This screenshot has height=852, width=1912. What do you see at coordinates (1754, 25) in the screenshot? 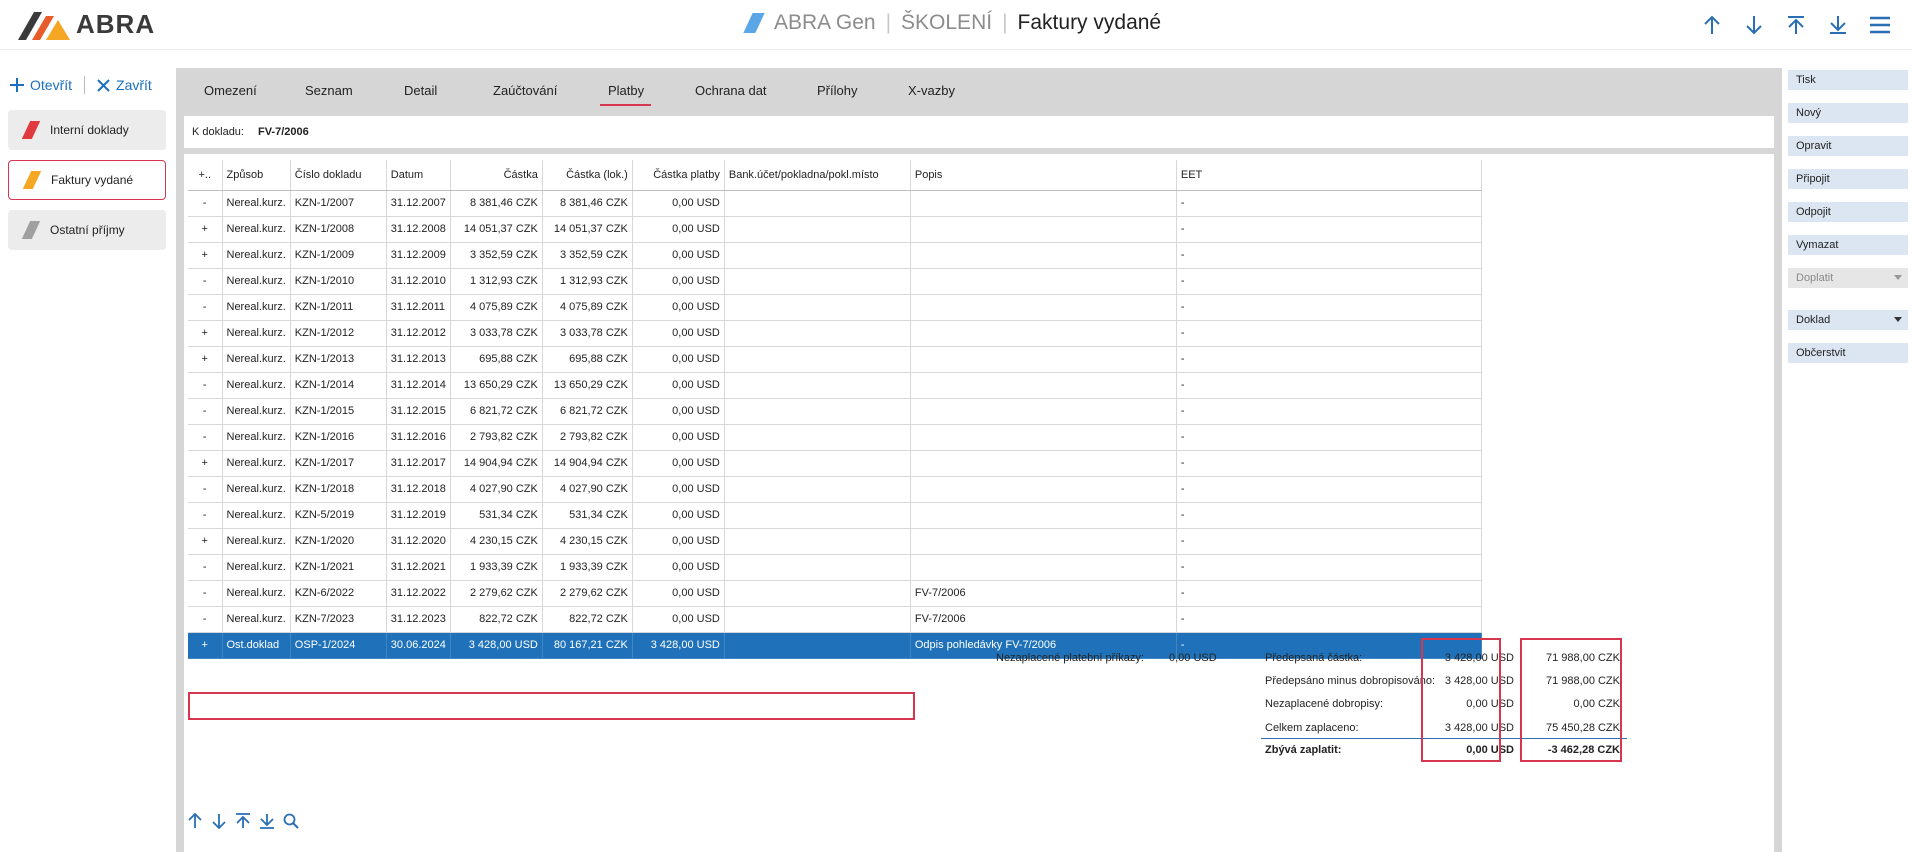
I see `next-record-button` at bounding box center [1754, 25].